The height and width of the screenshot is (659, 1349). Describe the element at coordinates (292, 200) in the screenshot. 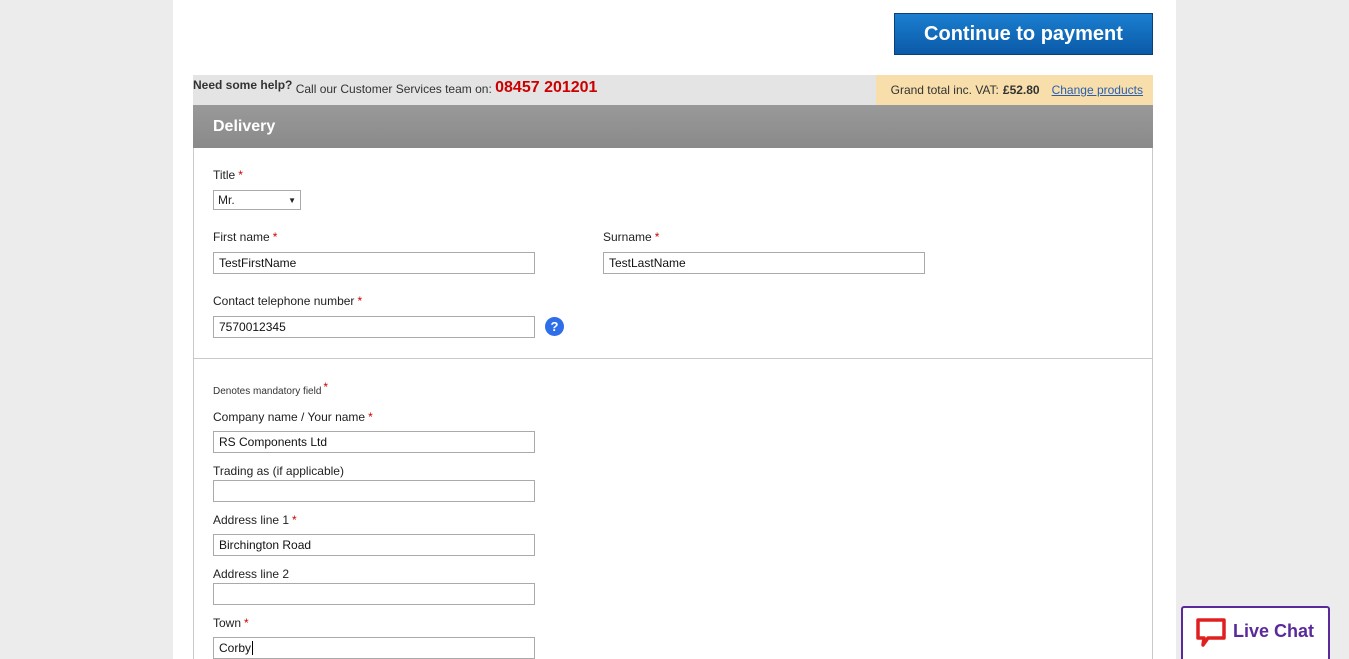

I see `dropdown-arrow-icon: ▼` at that location.